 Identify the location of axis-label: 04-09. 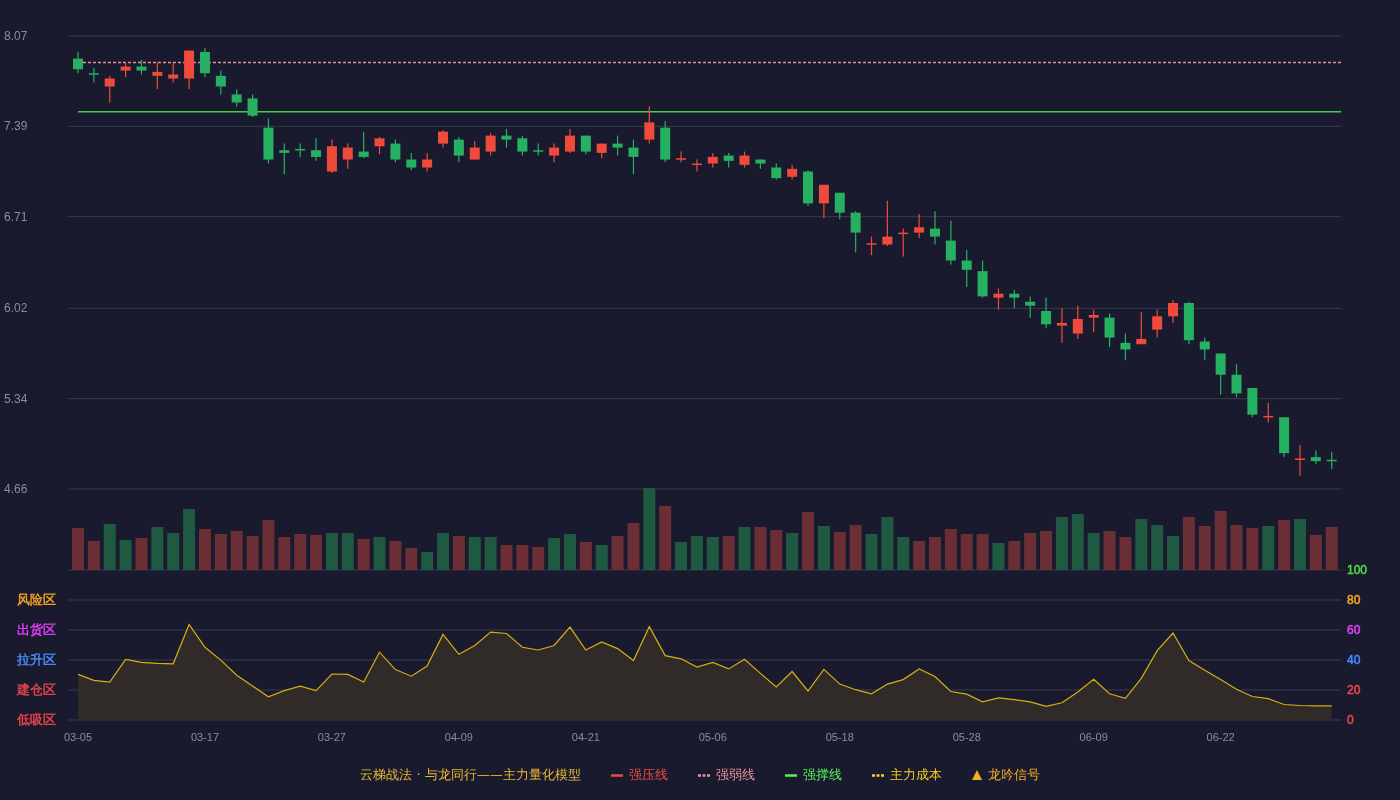
(458, 737).